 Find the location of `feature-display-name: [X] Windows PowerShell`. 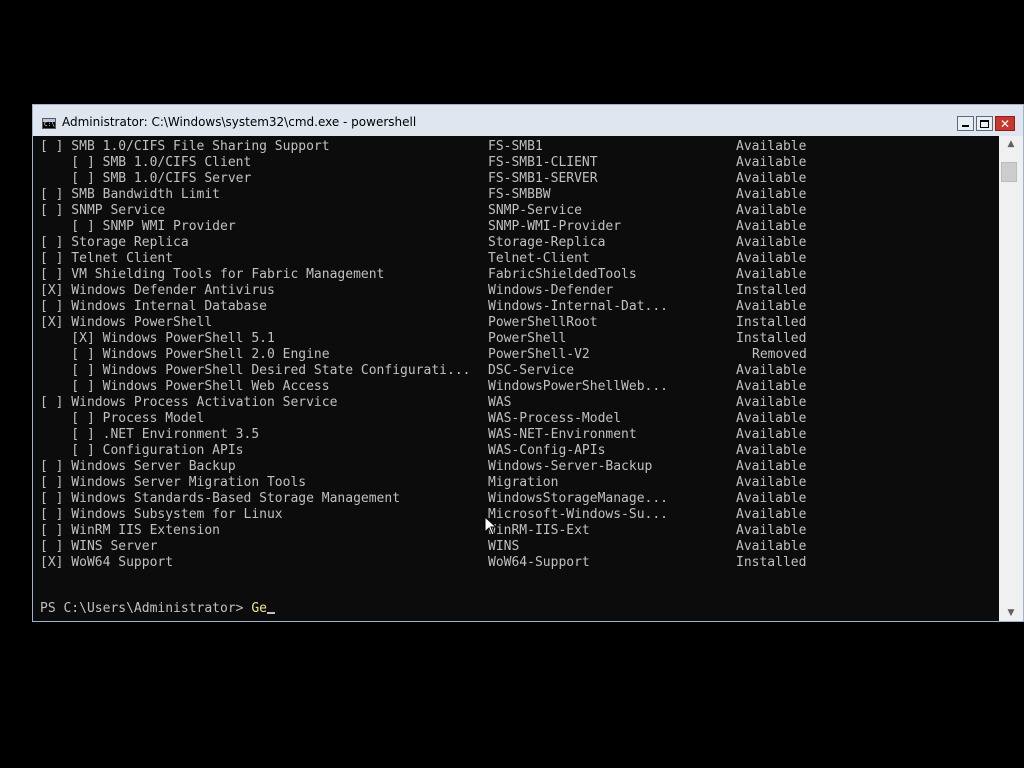

feature-display-name: [X] Windows PowerShell is located at coordinates (126, 322).